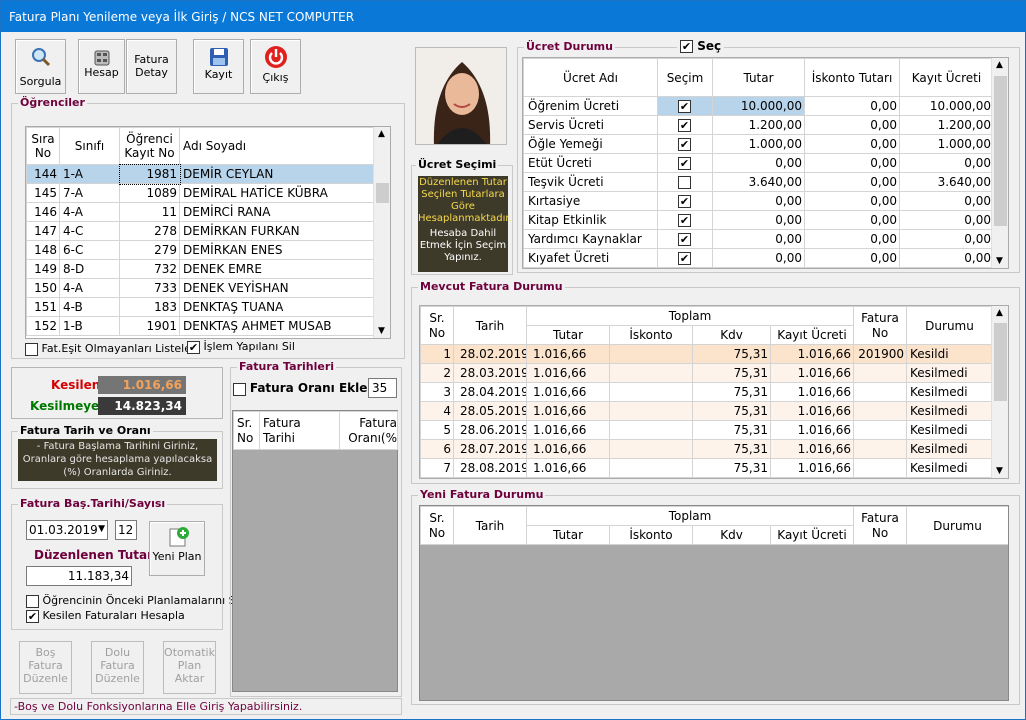  What do you see at coordinates (590, 77) in the screenshot?
I see `ud-header-adi: Ücret Adı` at bounding box center [590, 77].